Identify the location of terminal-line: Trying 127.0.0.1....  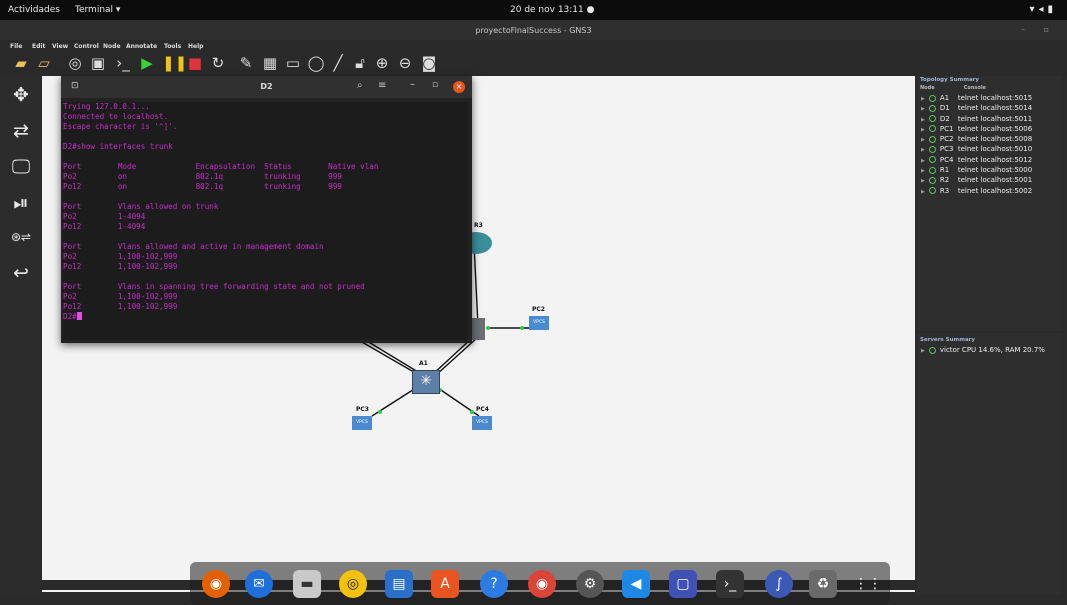
(106, 106).